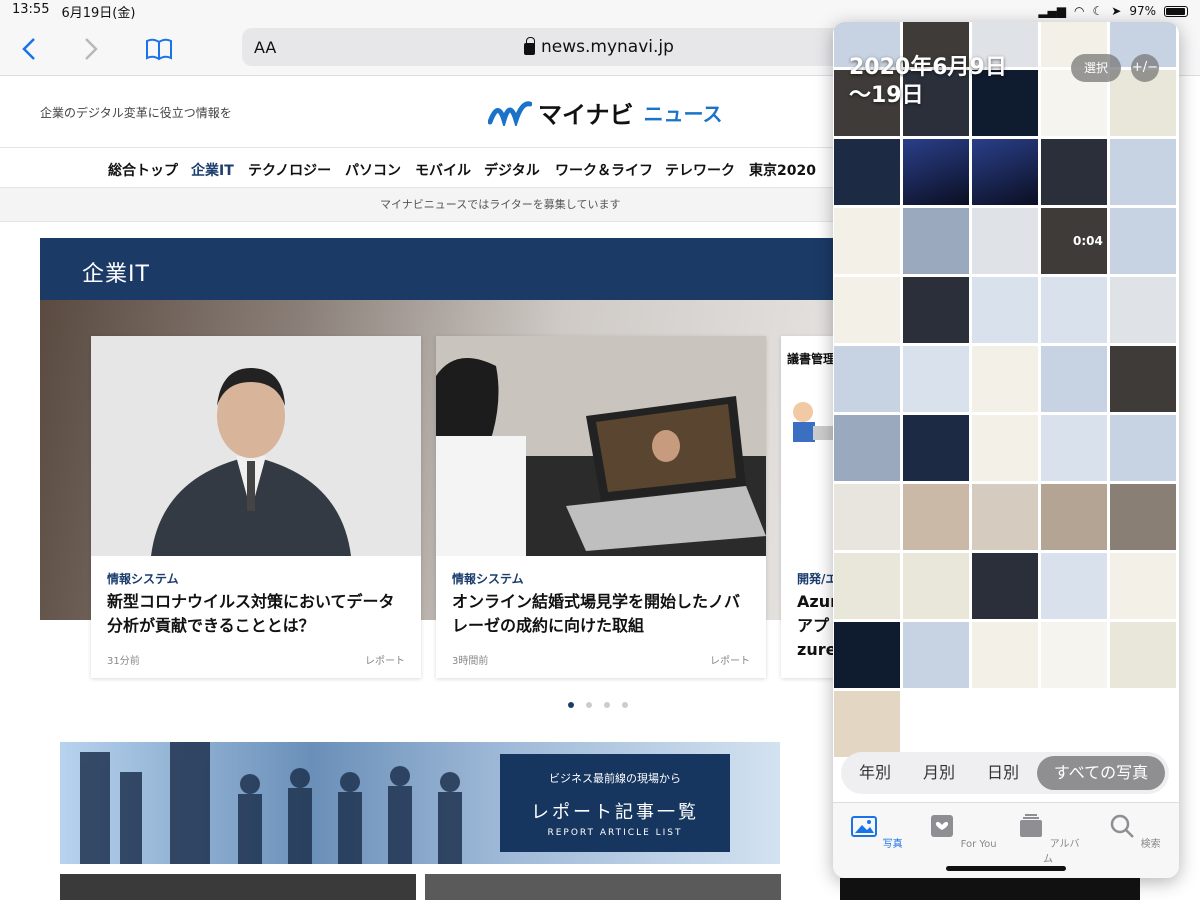 The width and height of the screenshot is (1200, 900). What do you see at coordinates (1176, 11) in the screenshot?
I see `battery-icon` at bounding box center [1176, 11].